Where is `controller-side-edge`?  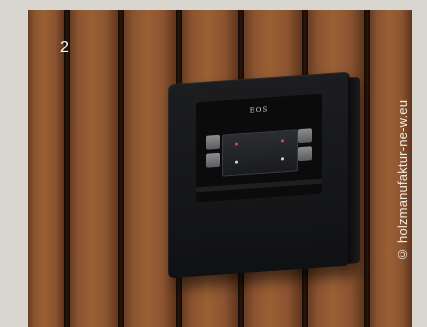 controller-side-edge is located at coordinates (354, 170).